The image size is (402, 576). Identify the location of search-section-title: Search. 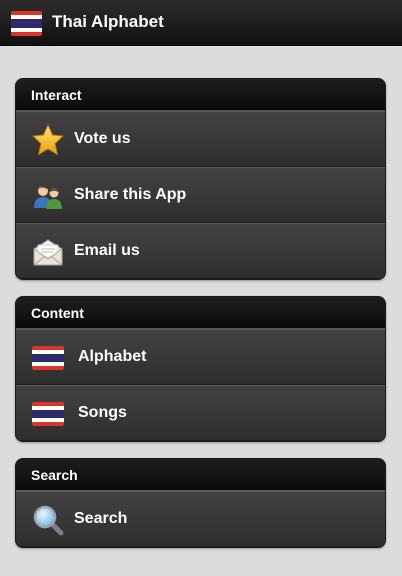
(200, 475).